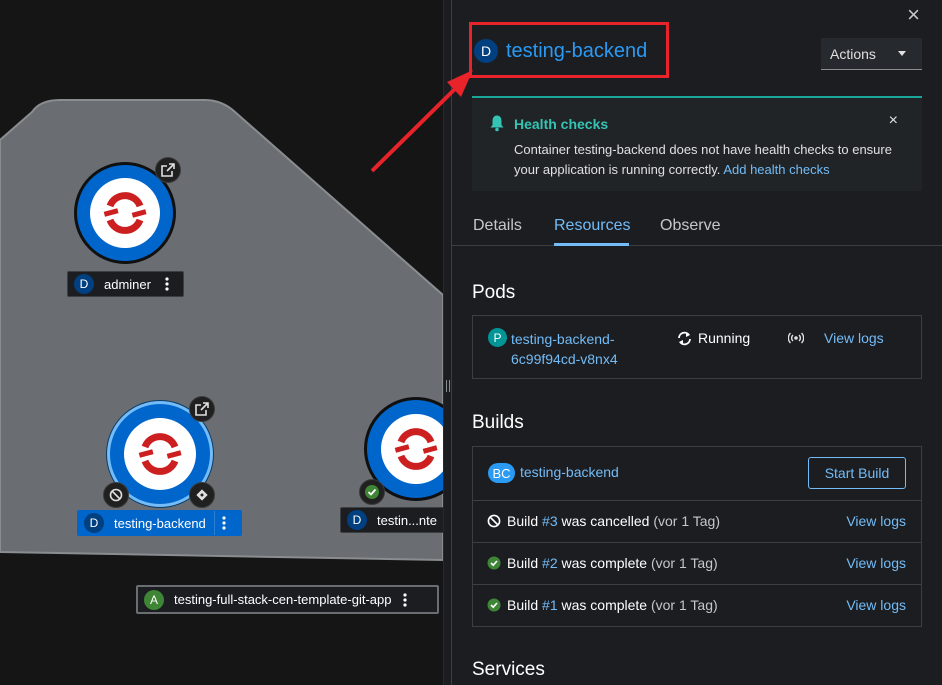  Describe the element at coordinates (550, 605) in the screenshot. I see `build-number-link: #1` at that location.